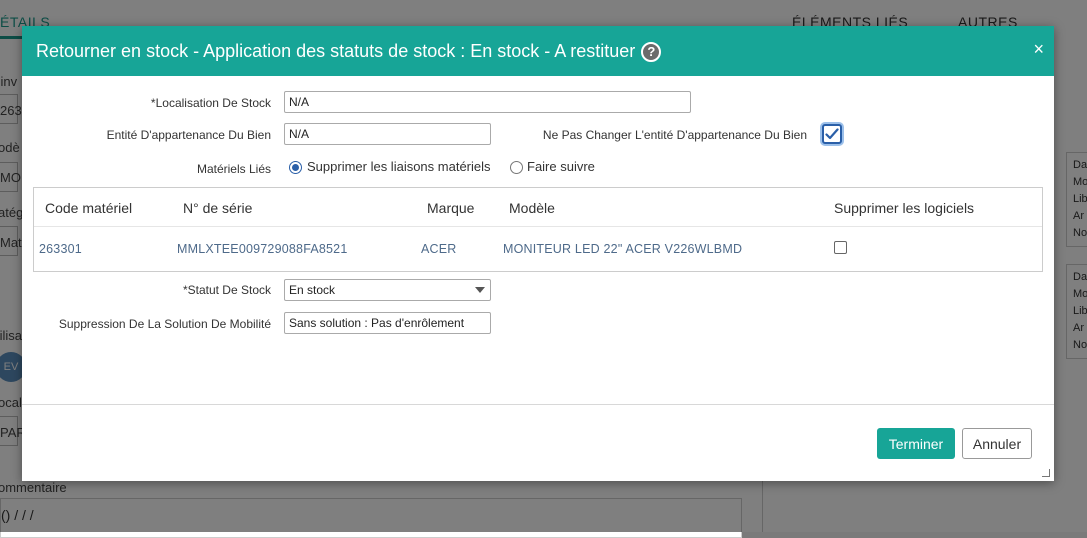 This screenshot has width=1087, height=538. Describe the element at coordinates (651, 51) in the screenshot. I see `help-icon: ?` at that location.